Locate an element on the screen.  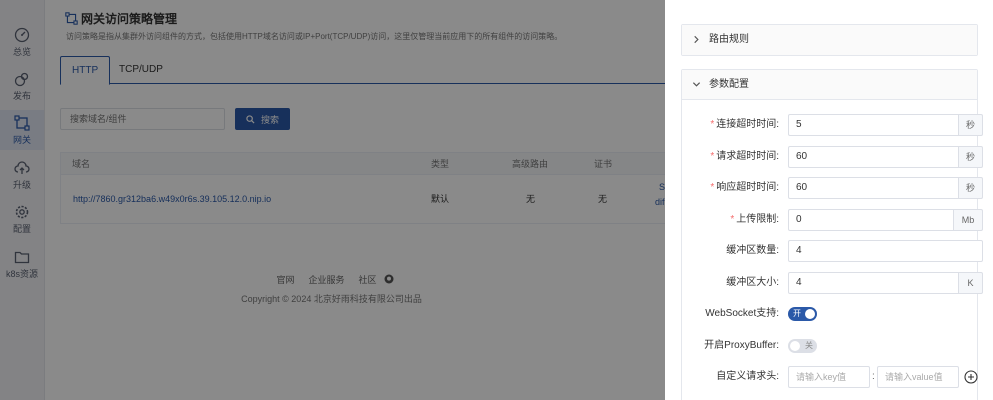
add-circle-icon is located at coordinates (971, 377).